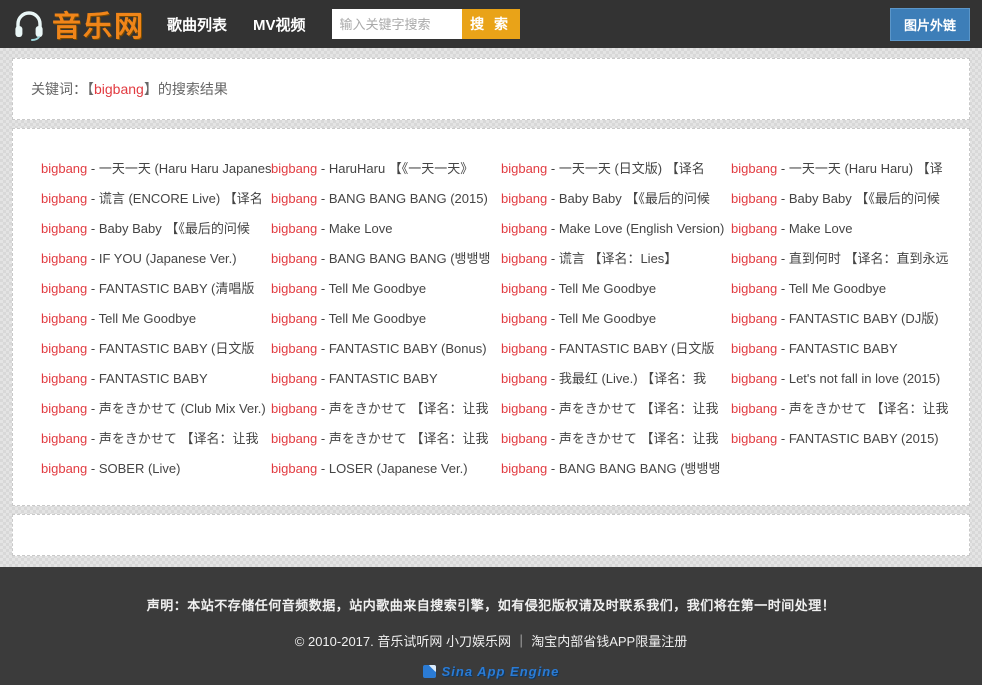 This screenshot has height=685, width=982. Describe the element at coordinates (846, 169) in the screenshot. I see `search-result-link: bigbang - 一天一天 (Haru Haru) 【译` at that location.